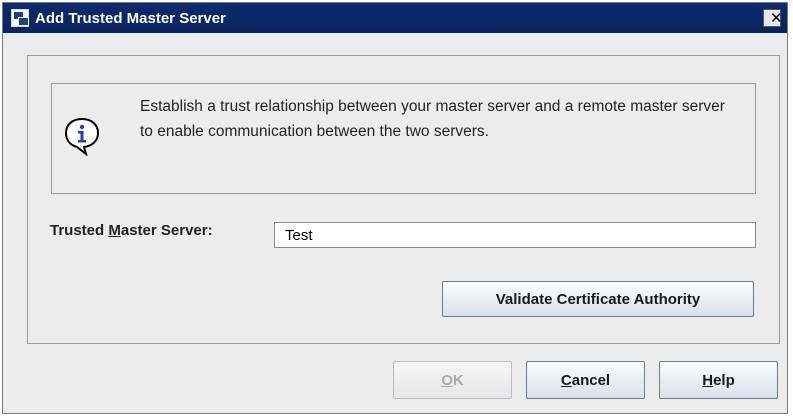  What do you see at coordinates (773, 18) in the screenshot?
I see `close-button: ✕` at bounding box center [773, 18].